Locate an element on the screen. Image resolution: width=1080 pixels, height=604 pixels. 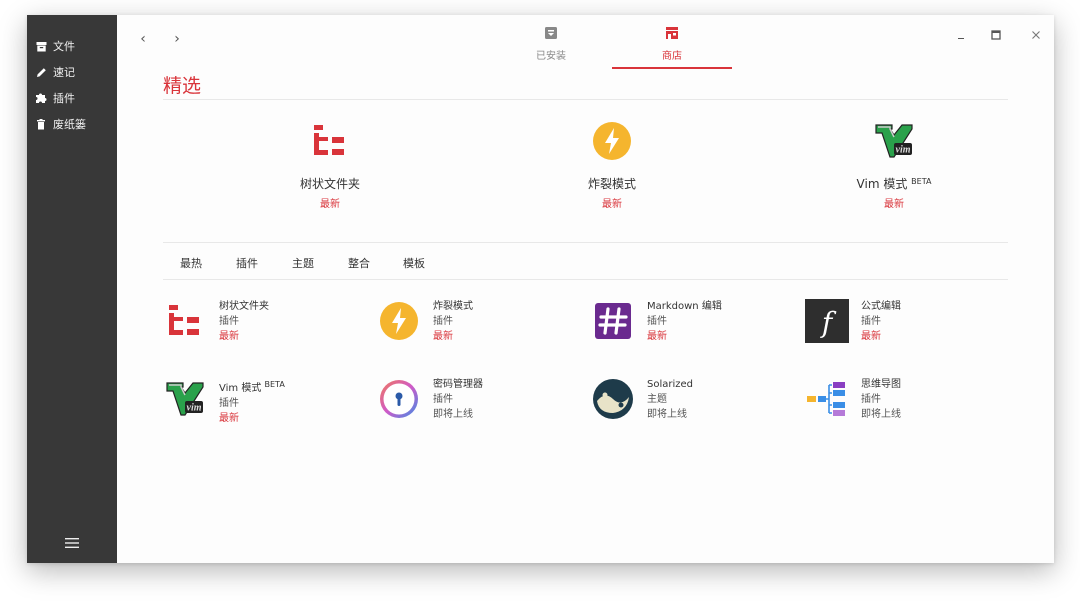
featured-item-vim-mode: vim Vim 模式 BETA 最新 is located at coordinates (894, 164).